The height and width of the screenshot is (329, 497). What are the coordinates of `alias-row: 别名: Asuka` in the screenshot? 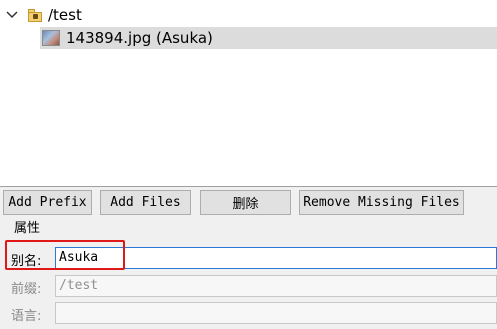 It's located at (248, 258).